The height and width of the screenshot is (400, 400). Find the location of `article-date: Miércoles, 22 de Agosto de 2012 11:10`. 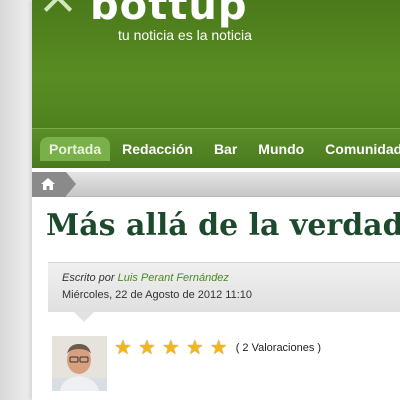

article-date: Miércoles, 22 de Agosto de 2012 11:10 is located at coordinates (157, 295).